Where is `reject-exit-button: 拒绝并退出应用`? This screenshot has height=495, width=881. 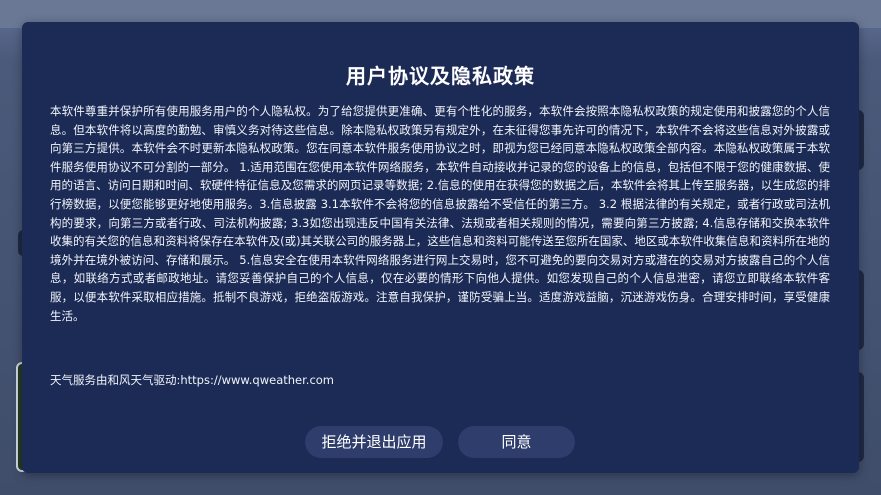 reject-exit-button: 拒绝并退出应用 is located at coordinates (374, 442).